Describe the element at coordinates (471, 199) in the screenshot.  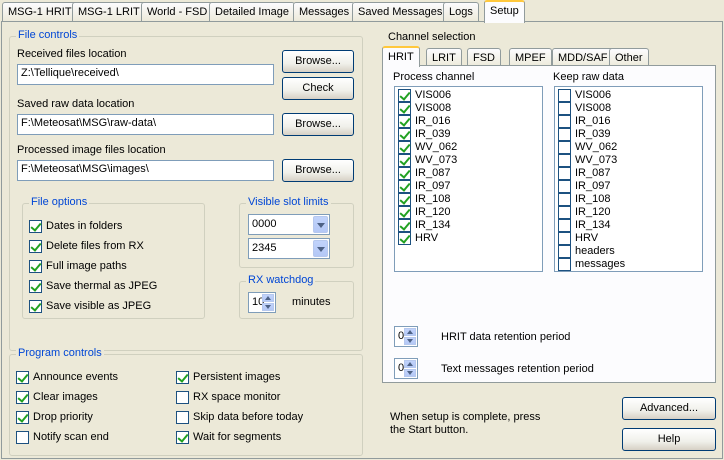
I see `process-channel-item: IR_108` at that location.